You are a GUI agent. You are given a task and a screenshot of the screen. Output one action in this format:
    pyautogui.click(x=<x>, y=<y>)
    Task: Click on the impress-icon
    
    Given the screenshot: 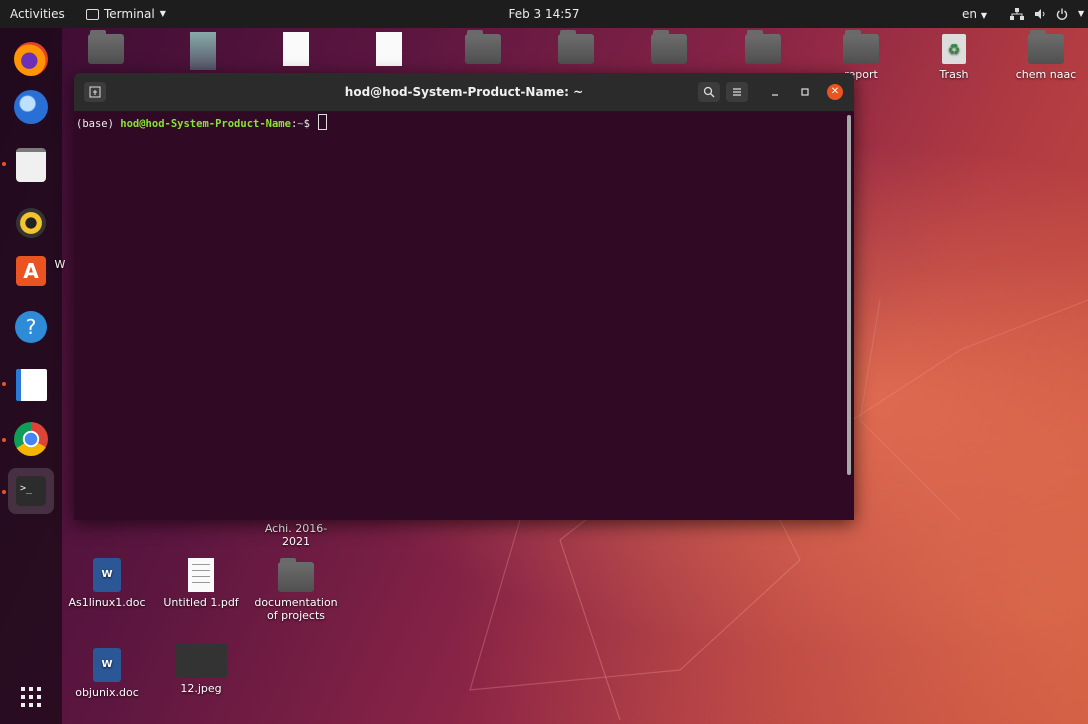 What is the action you would take?
    pyautogui.click(x=31, y=385)
    